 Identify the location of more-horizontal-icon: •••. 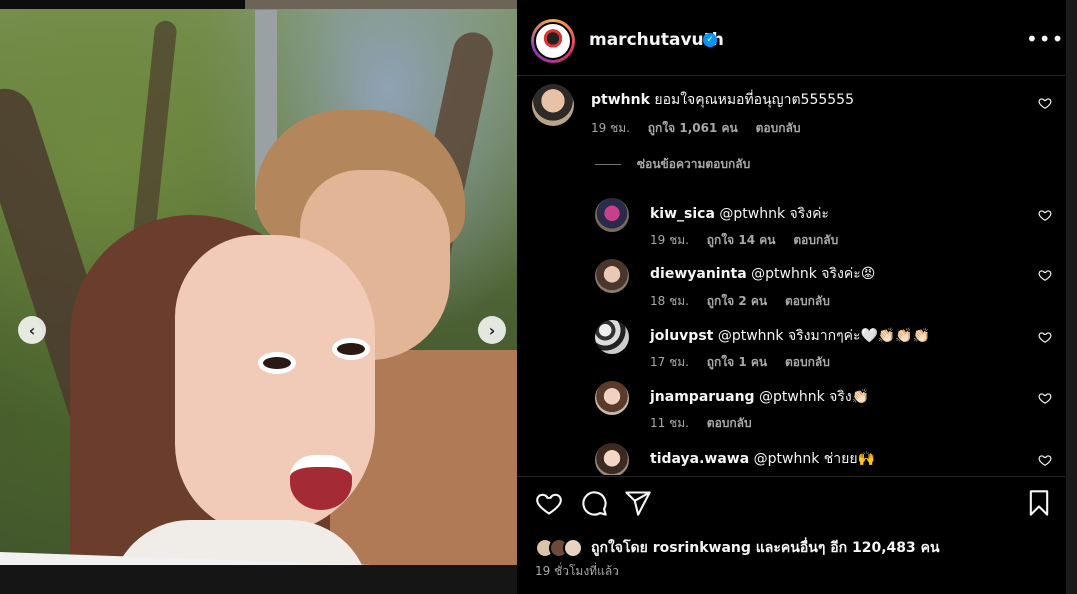
(1045, 39).